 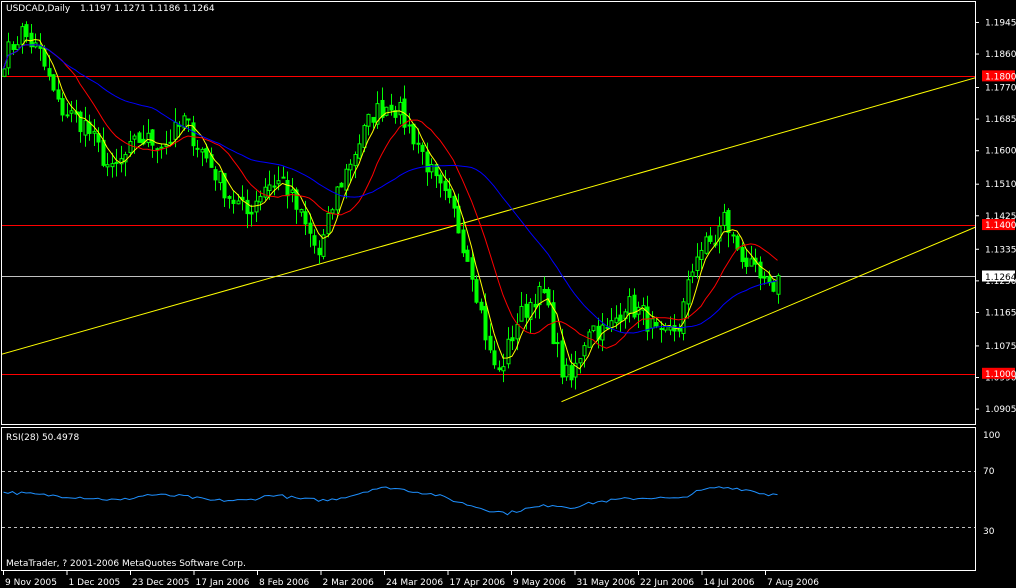 I want to click on price-tick-label: 1.1860, so click(x=1000, y=55).